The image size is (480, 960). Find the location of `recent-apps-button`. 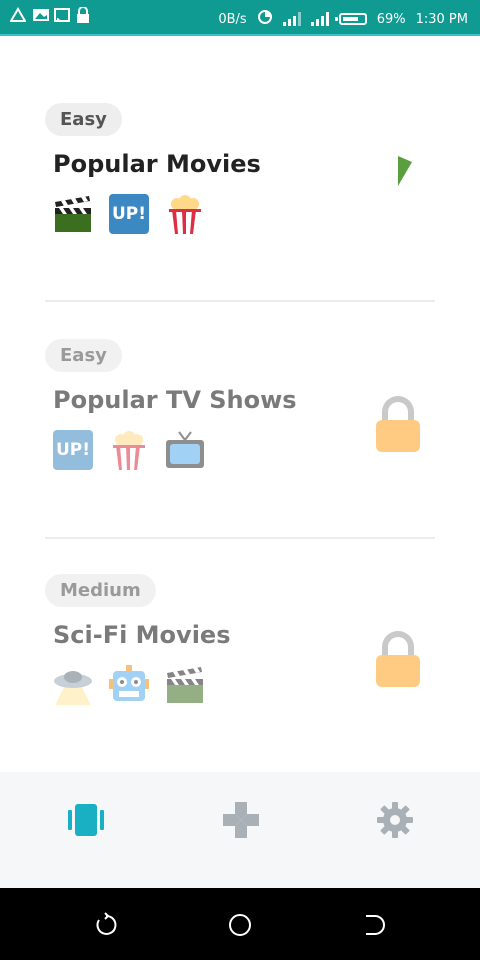

recent-apps-button is located at coordinates (107, 925).